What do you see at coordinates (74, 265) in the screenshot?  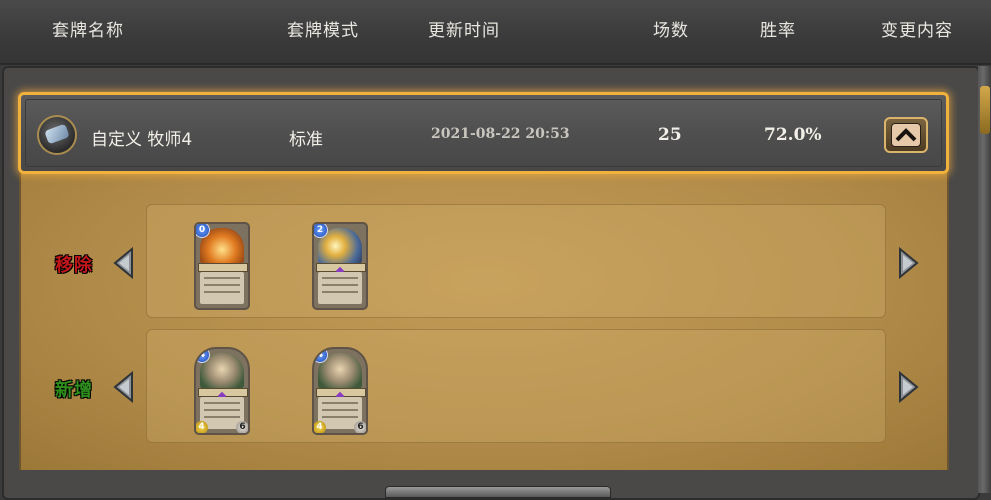 I see `removed-section-label: 移除` at bounding box center [74, 265].